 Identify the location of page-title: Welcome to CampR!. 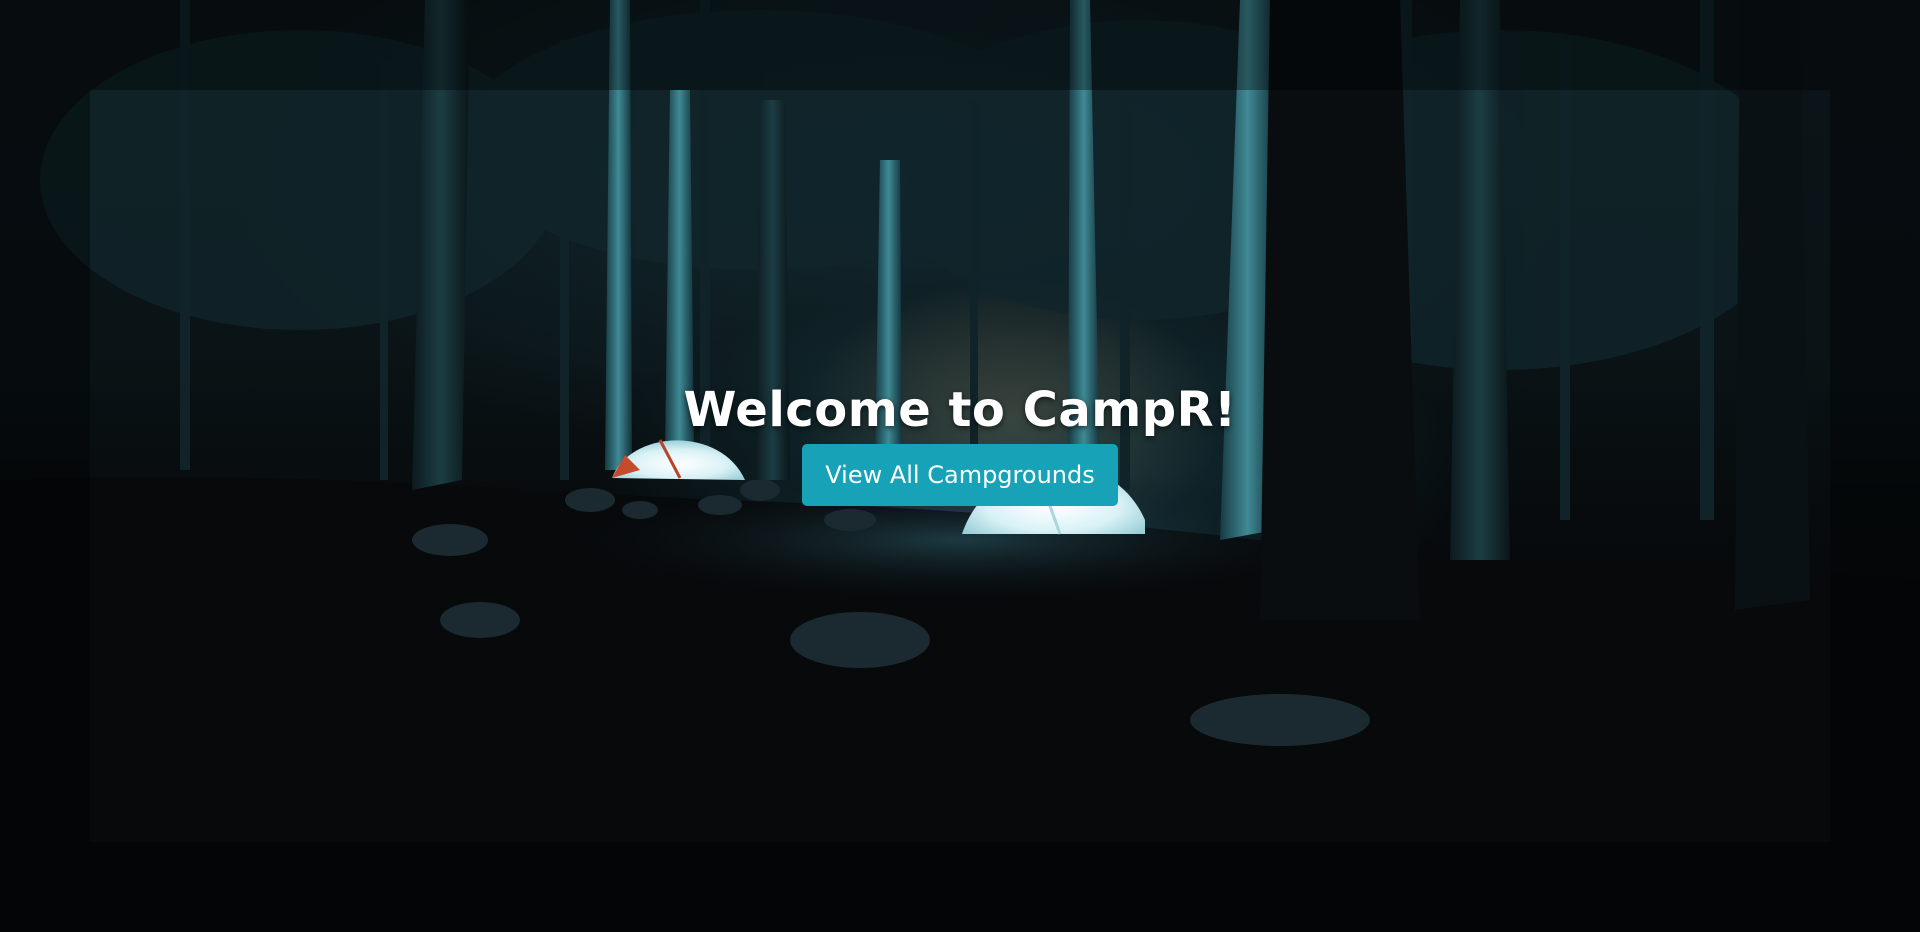
(960, 410).